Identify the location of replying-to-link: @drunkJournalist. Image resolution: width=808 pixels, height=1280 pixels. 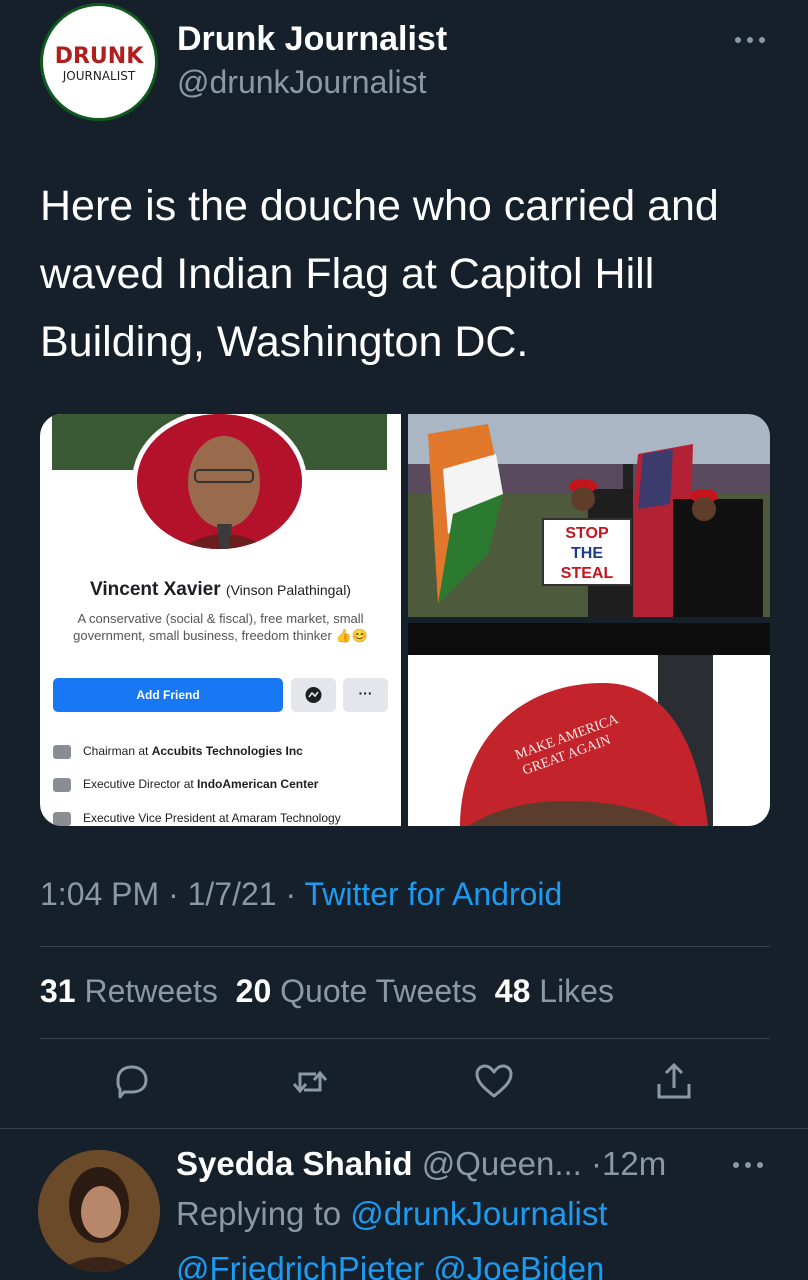
(478, 1213).